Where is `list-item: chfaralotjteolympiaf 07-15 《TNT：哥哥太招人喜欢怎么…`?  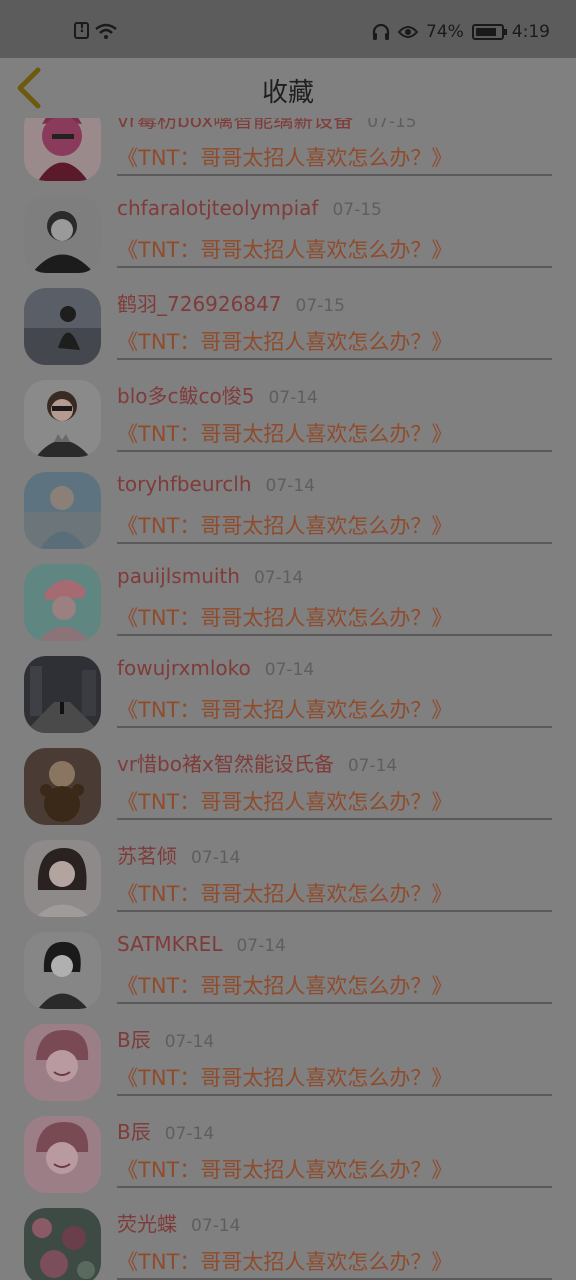 list-item: chfaralotjteolympiaf 07-15 《TNT：哥哥太招人喜欢怎么… is located at coordinates (288, 242).